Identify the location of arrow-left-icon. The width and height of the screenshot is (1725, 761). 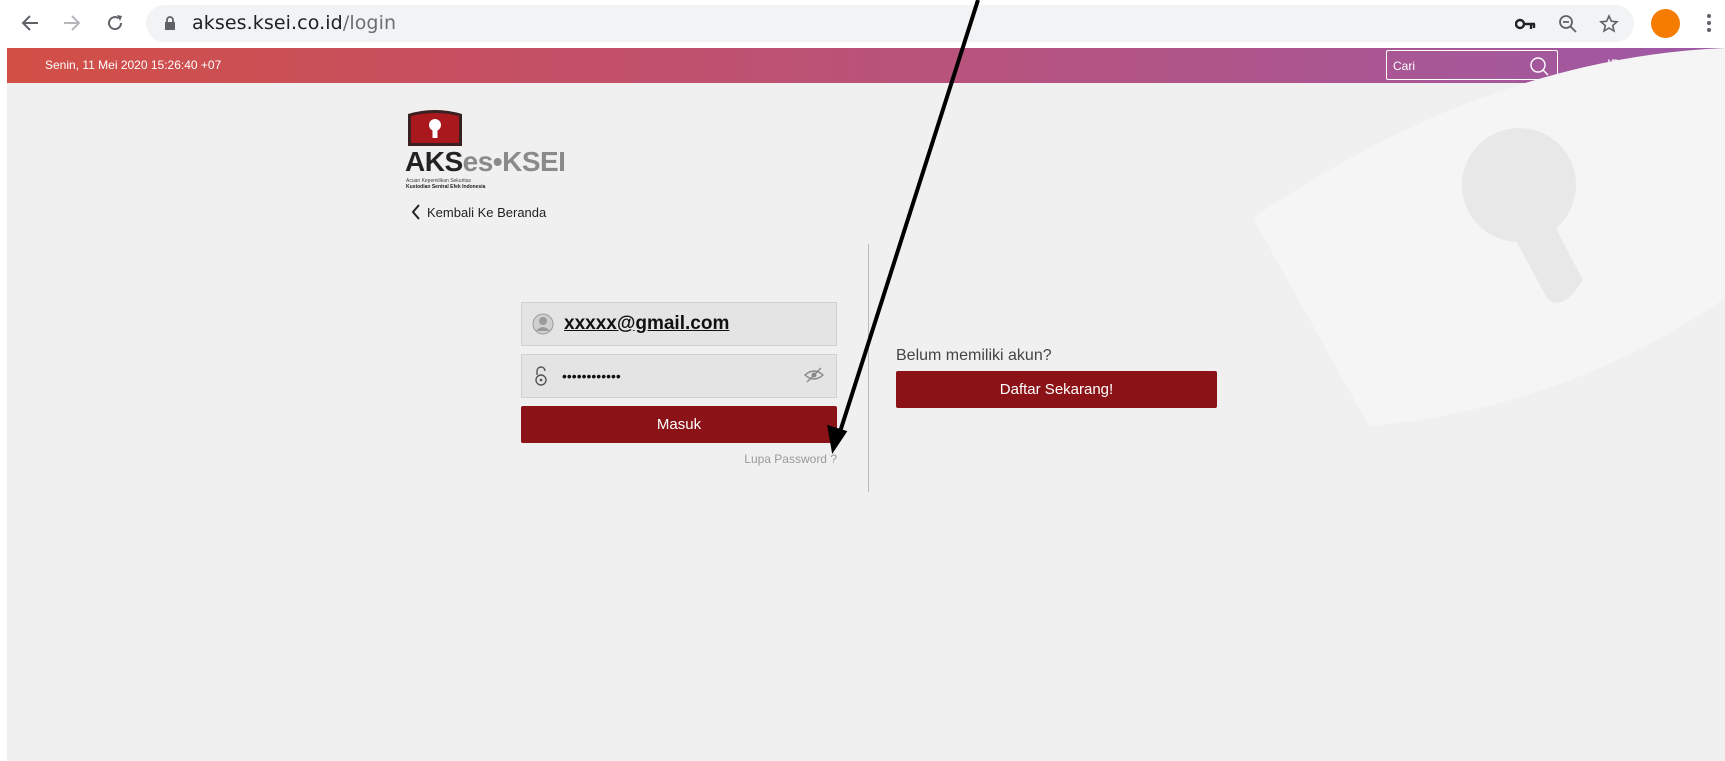
(29, 23).